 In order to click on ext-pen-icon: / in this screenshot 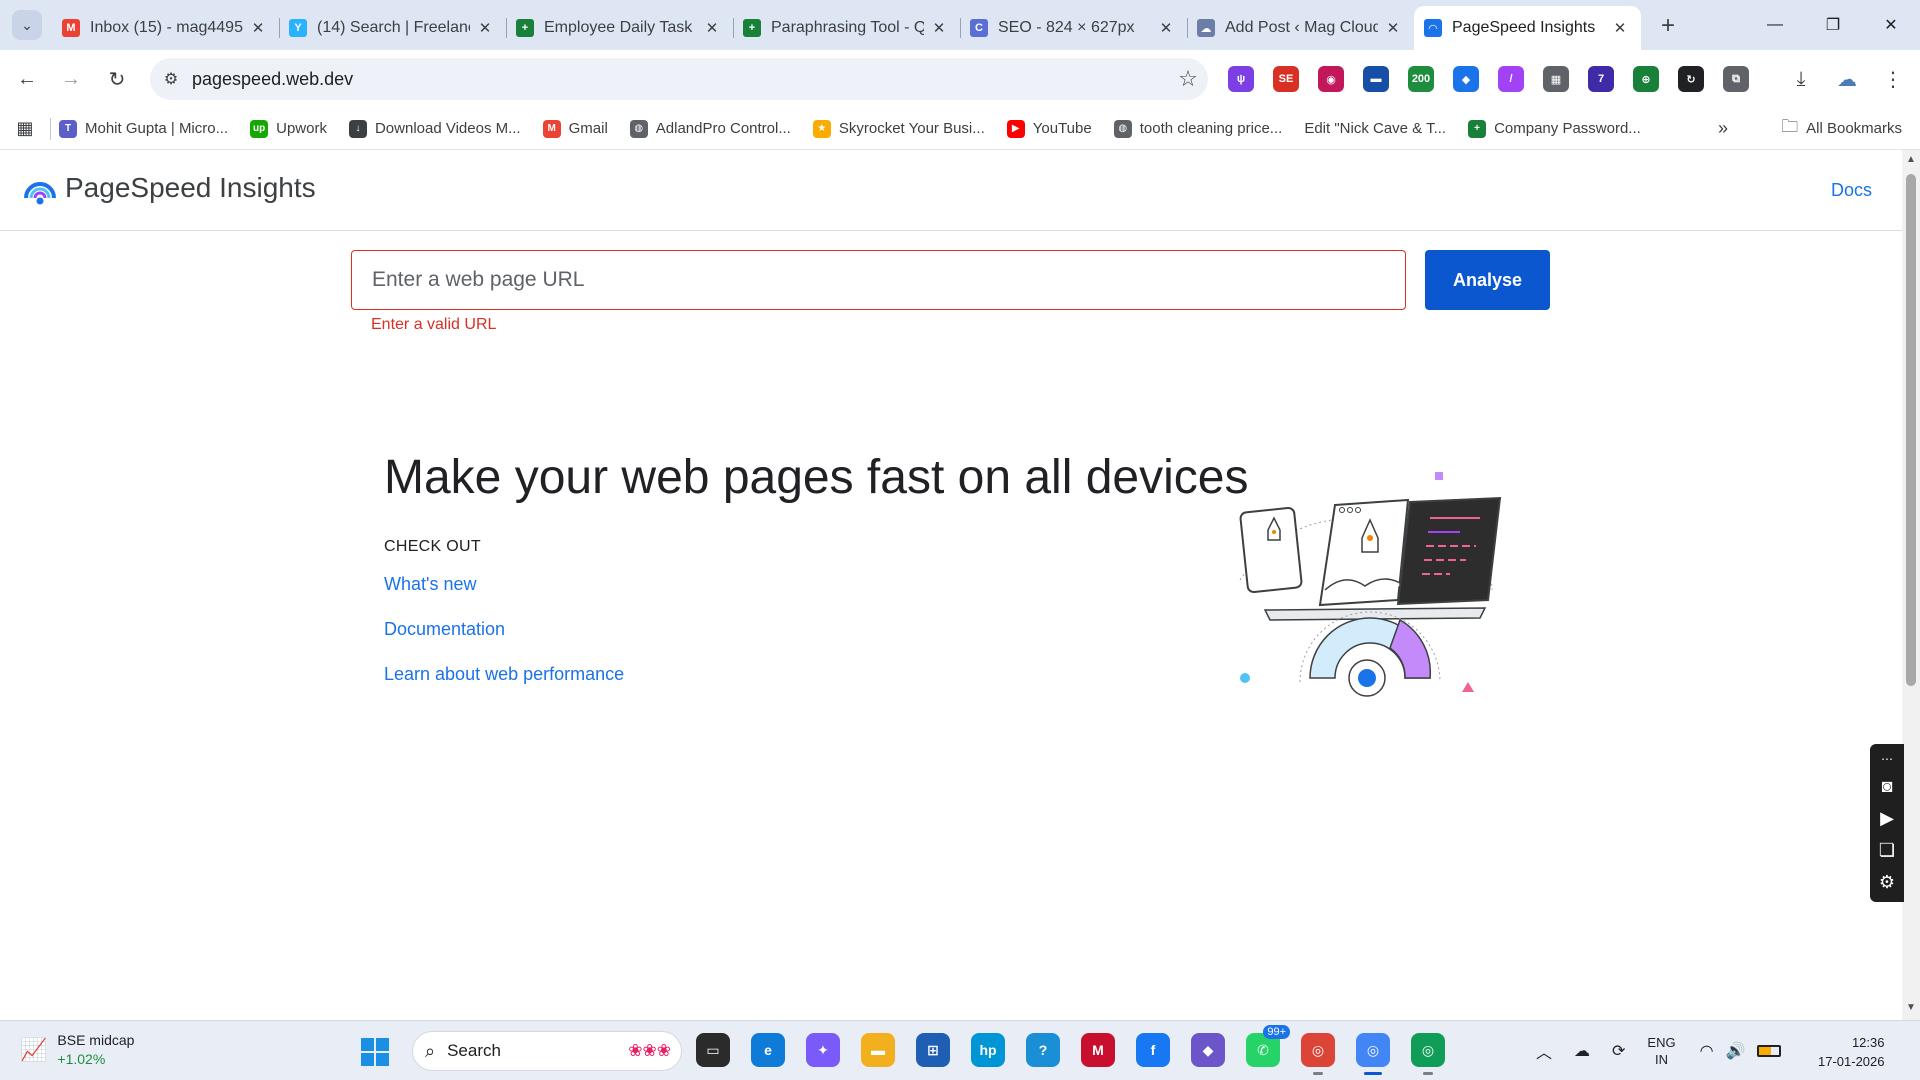, I will do `click(1511, 79)`.